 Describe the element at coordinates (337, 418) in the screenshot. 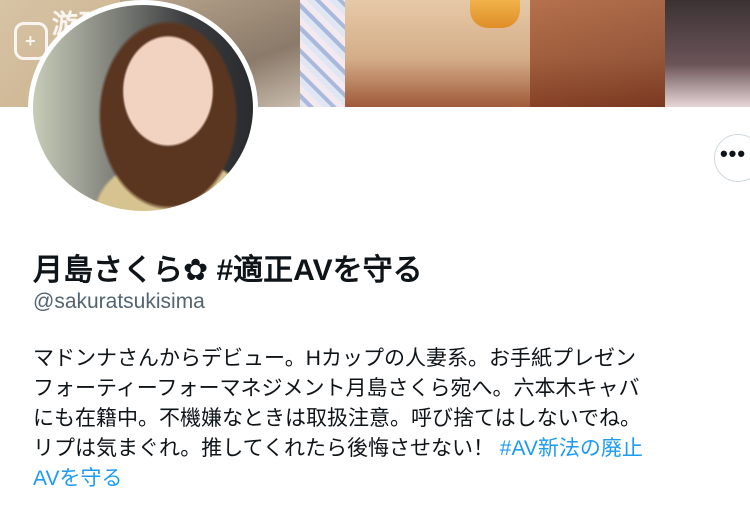

I see `bio-text: にも在籍中。不機嫌なときは取扱注意。呼び捨てはしないでね。` at that location.